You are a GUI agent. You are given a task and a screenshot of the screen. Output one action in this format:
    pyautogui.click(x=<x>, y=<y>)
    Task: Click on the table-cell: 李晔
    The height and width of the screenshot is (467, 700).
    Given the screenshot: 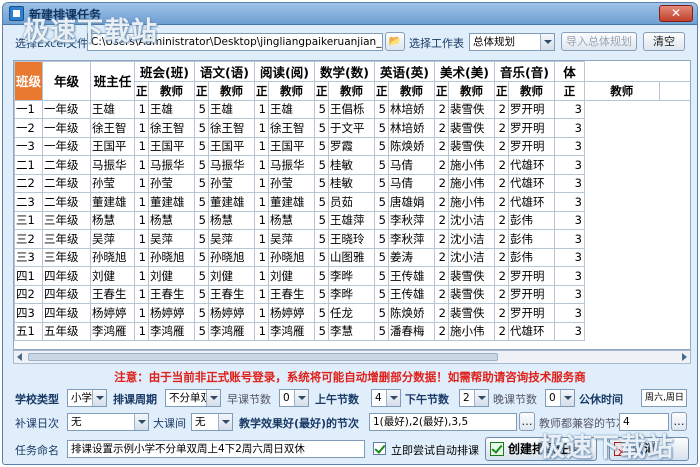 What is the action you would take?
    pyautogui.click(x=351, y=276)
    